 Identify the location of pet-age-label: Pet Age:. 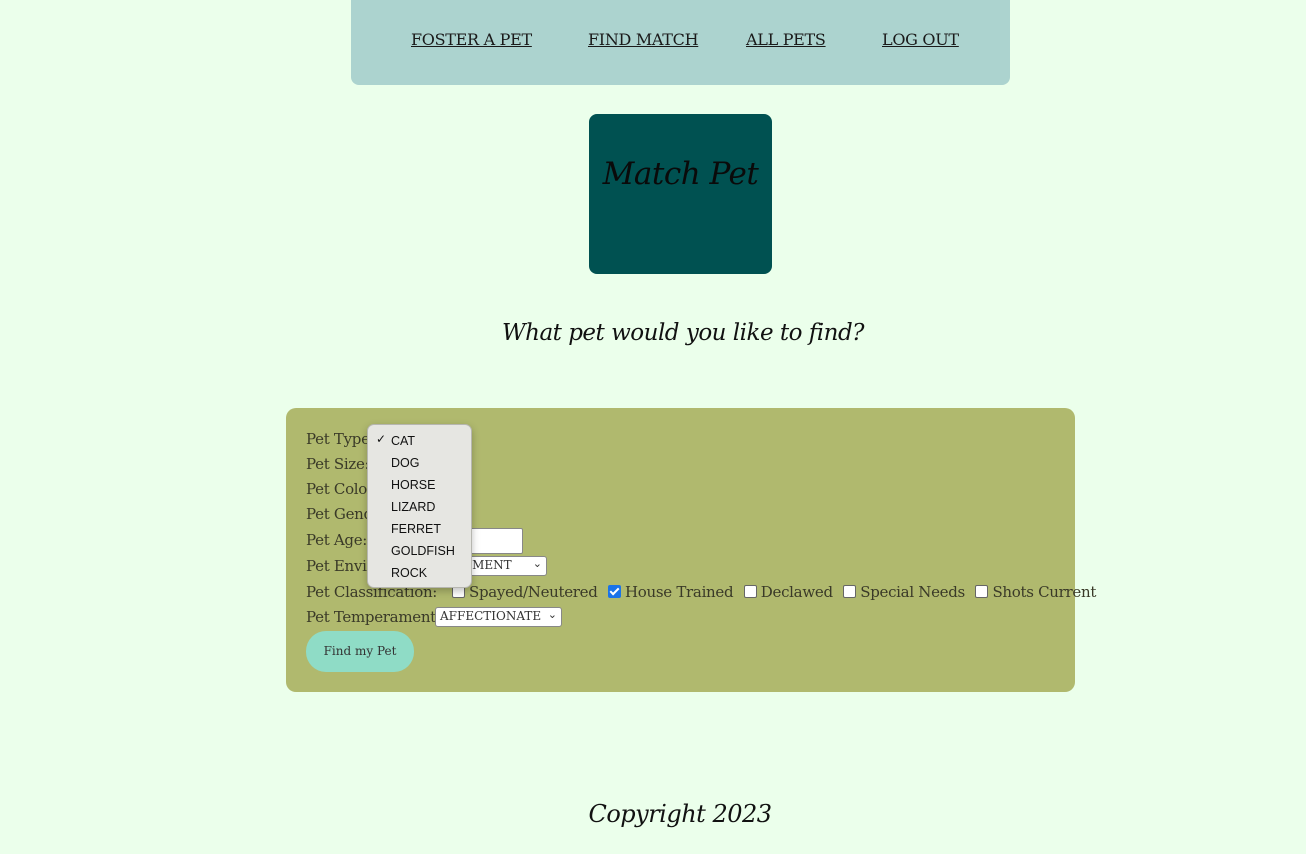
(337, 540).